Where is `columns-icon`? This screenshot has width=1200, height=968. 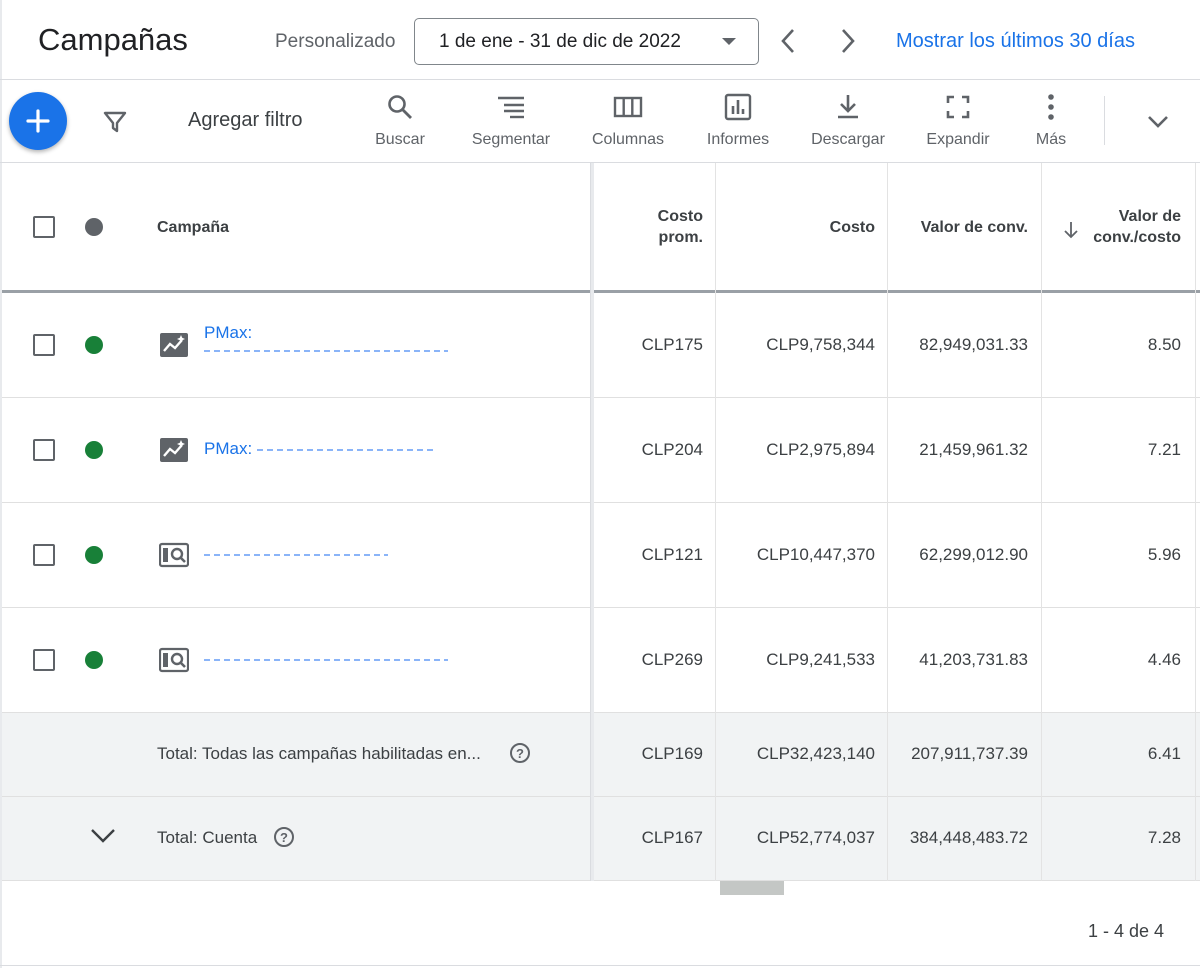 columns-icon is located at coordinates (628, 107).